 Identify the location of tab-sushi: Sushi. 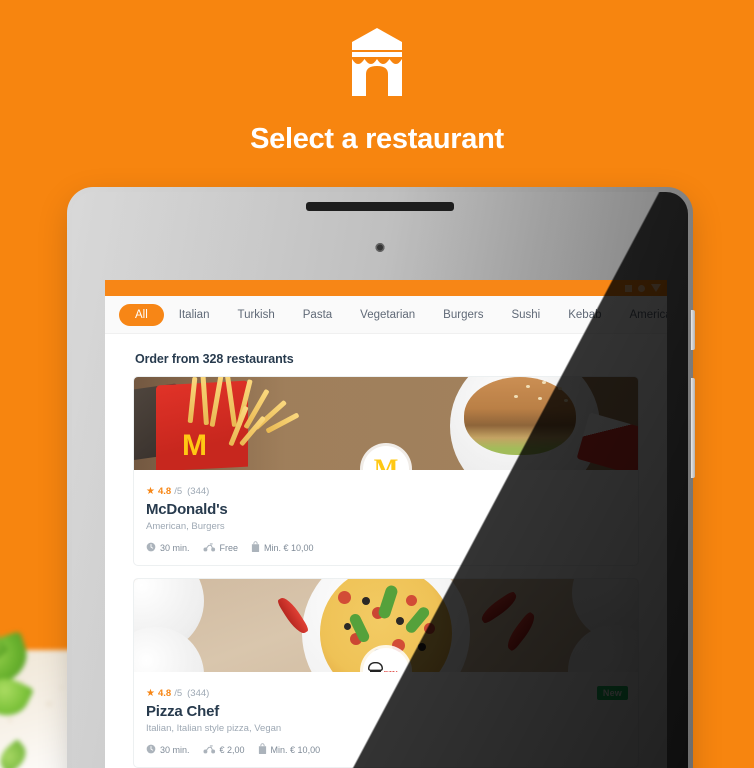
(525, 315).